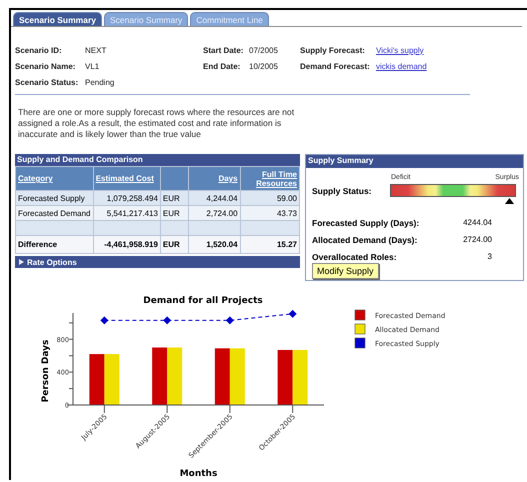  I want to click on stat-value: 4244.04, so click(477, 222).